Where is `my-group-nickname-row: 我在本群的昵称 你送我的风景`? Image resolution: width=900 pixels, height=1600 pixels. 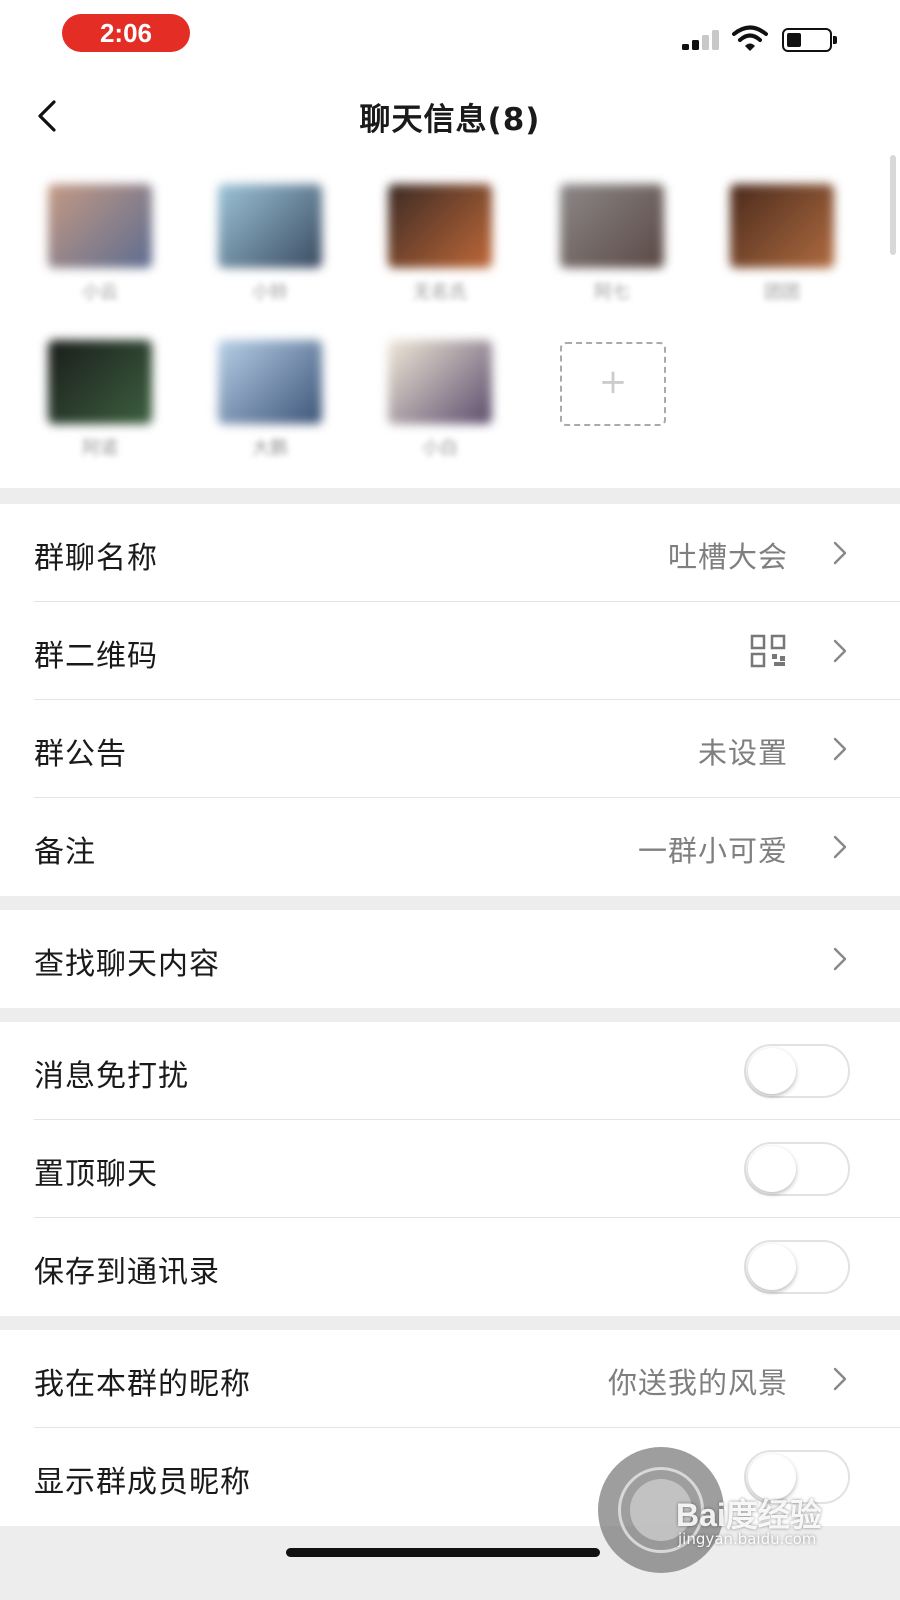 my-group-nickname-row: 我在本群的昵称 你送我的风景 is located at coordinates (450, 1379).